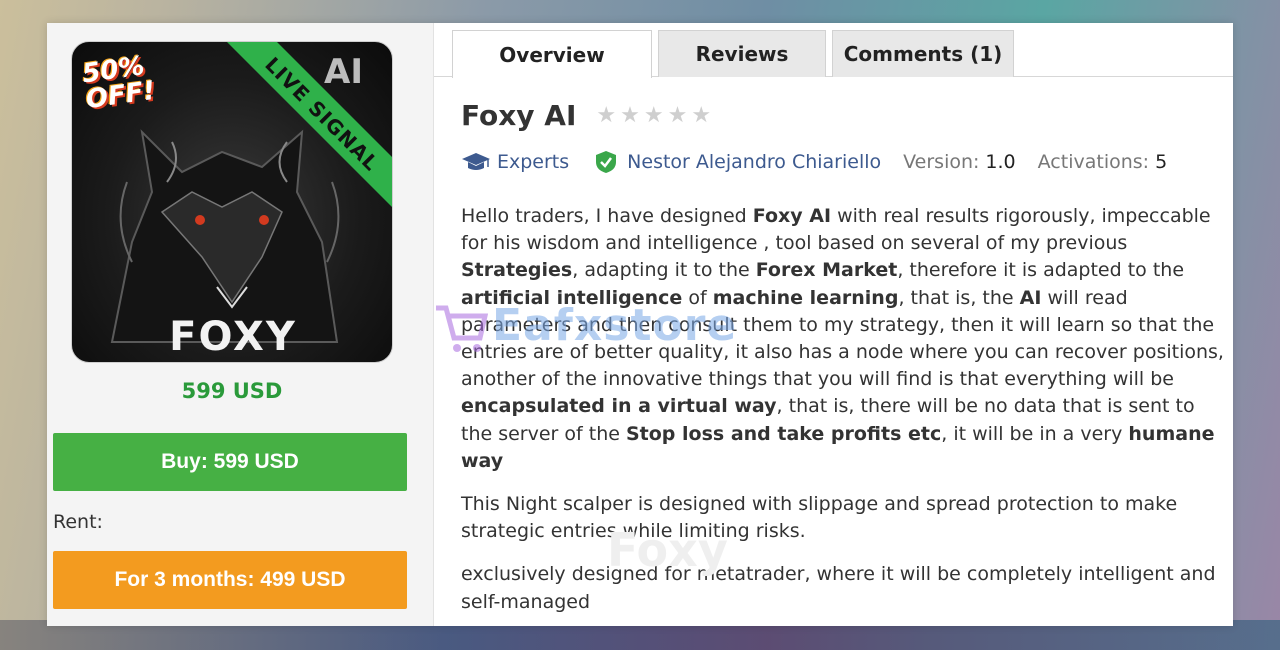  Describe the element at coordinates (264, 220) in the screenshot. I see `right-eye` at that location.